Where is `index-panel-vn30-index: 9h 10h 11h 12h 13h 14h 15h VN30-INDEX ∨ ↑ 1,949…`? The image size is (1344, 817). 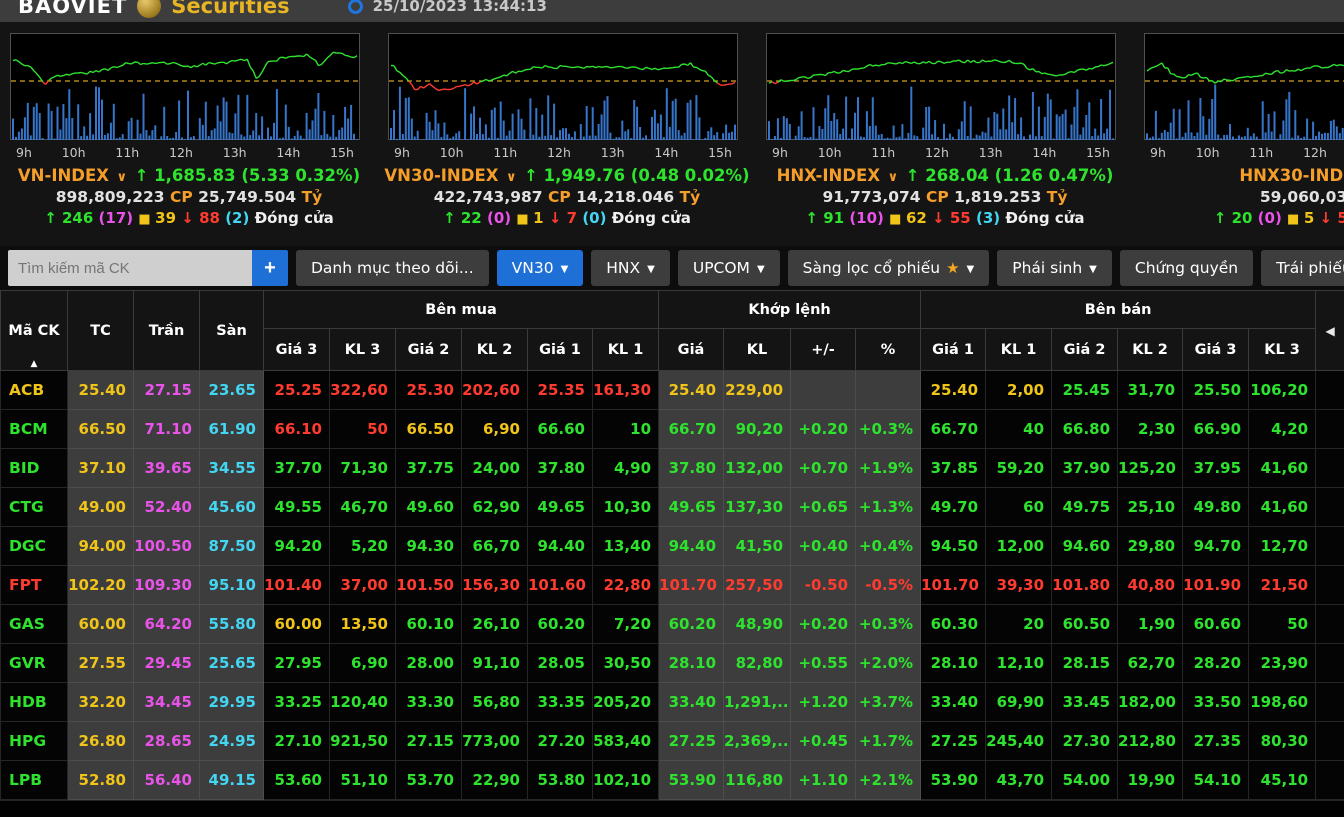
index-panel-vn30-index: 9h 10h 11h 12h 13h 14h 15h VN30-INDEX ∨ ↑ 1,949… is located at coordinates (567, 134).